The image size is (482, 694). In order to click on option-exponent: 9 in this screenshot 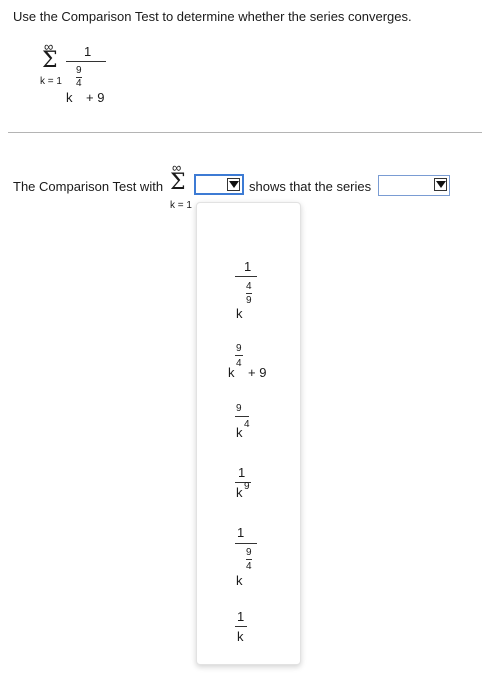, I will do `click(247, 486)`.